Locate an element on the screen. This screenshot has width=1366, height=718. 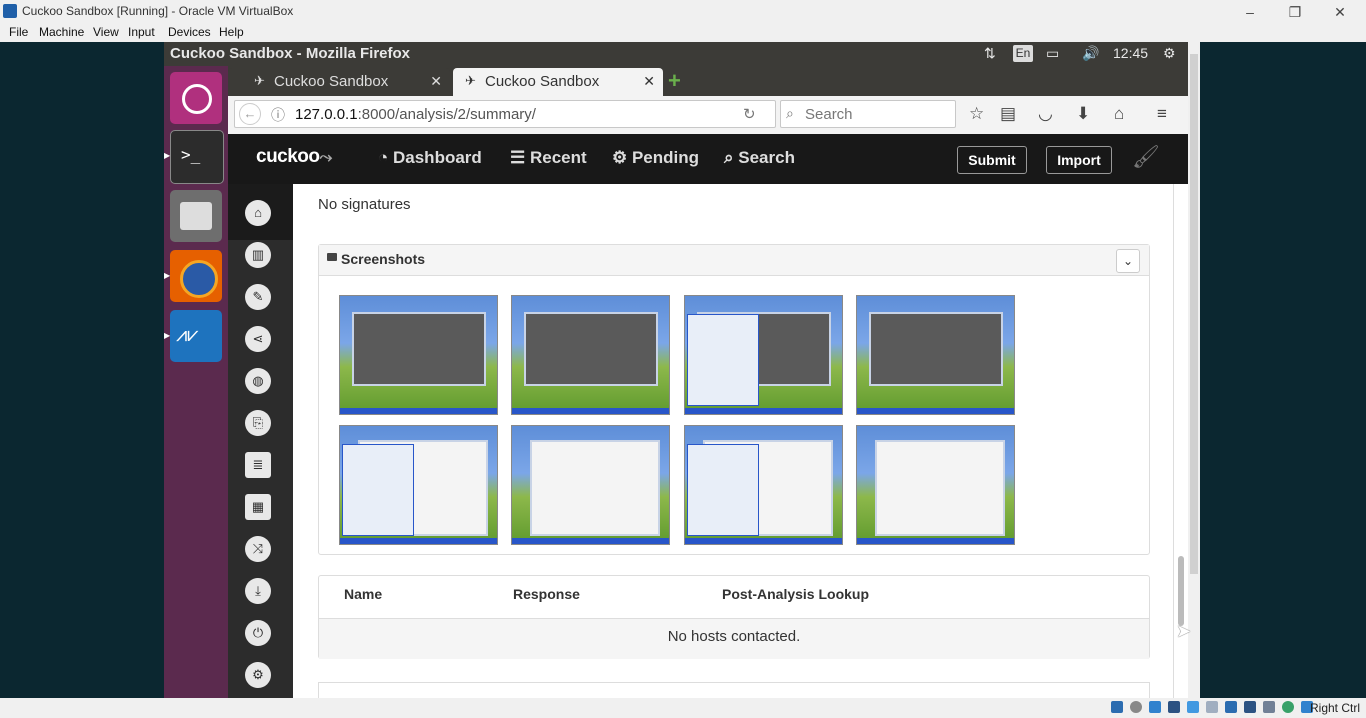
site-info-icon: ⓘ is located at coordinates (278, 115).